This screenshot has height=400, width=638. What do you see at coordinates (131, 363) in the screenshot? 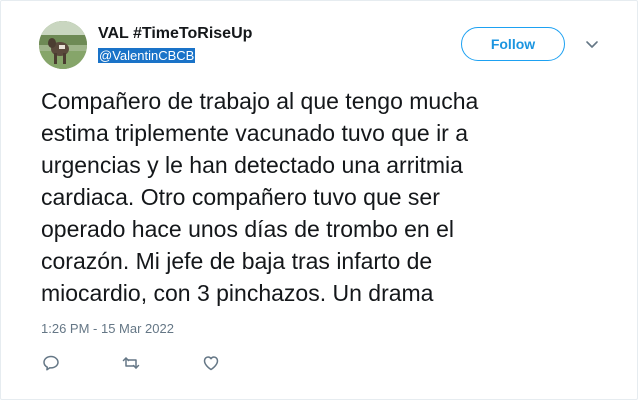
I see `retweet-icon` at bounding box center [131, 363].